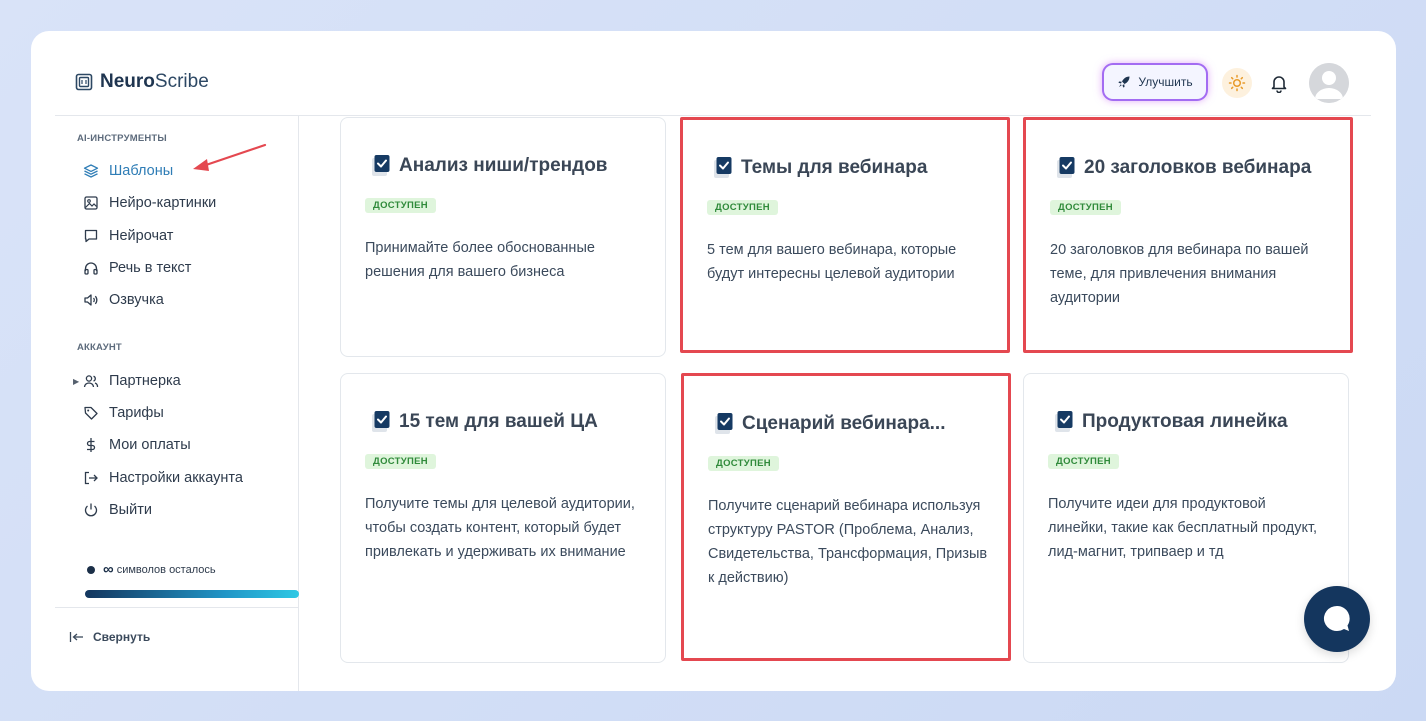  I want to click on bell-icon, so click(1279, 84).